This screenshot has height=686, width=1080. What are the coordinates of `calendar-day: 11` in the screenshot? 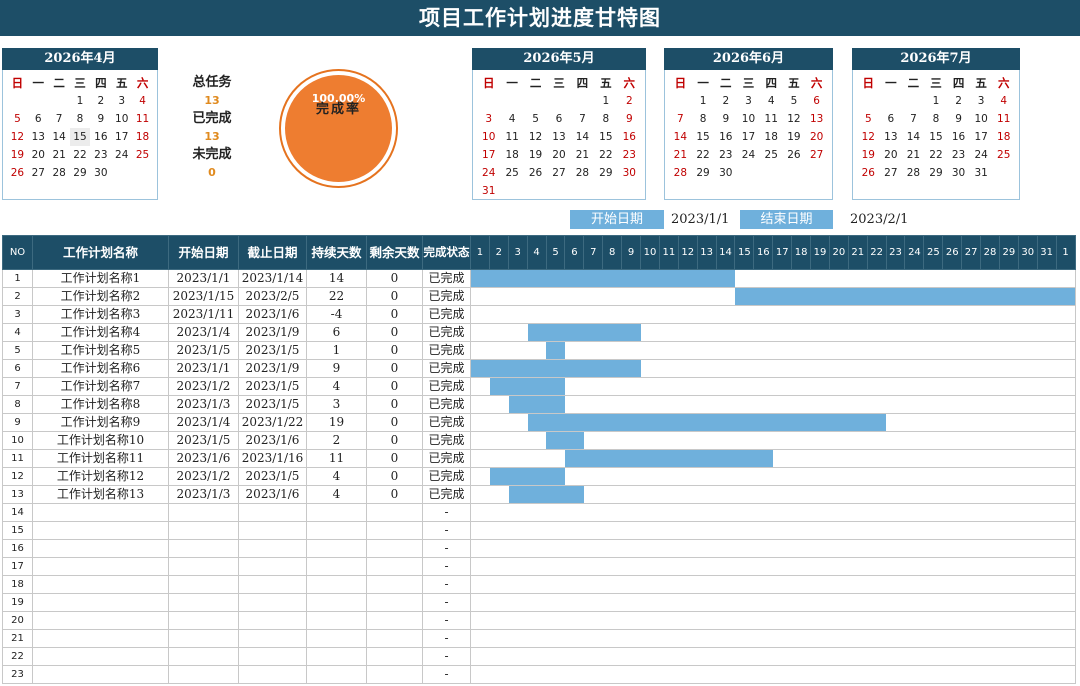 It's located at (771, 119).